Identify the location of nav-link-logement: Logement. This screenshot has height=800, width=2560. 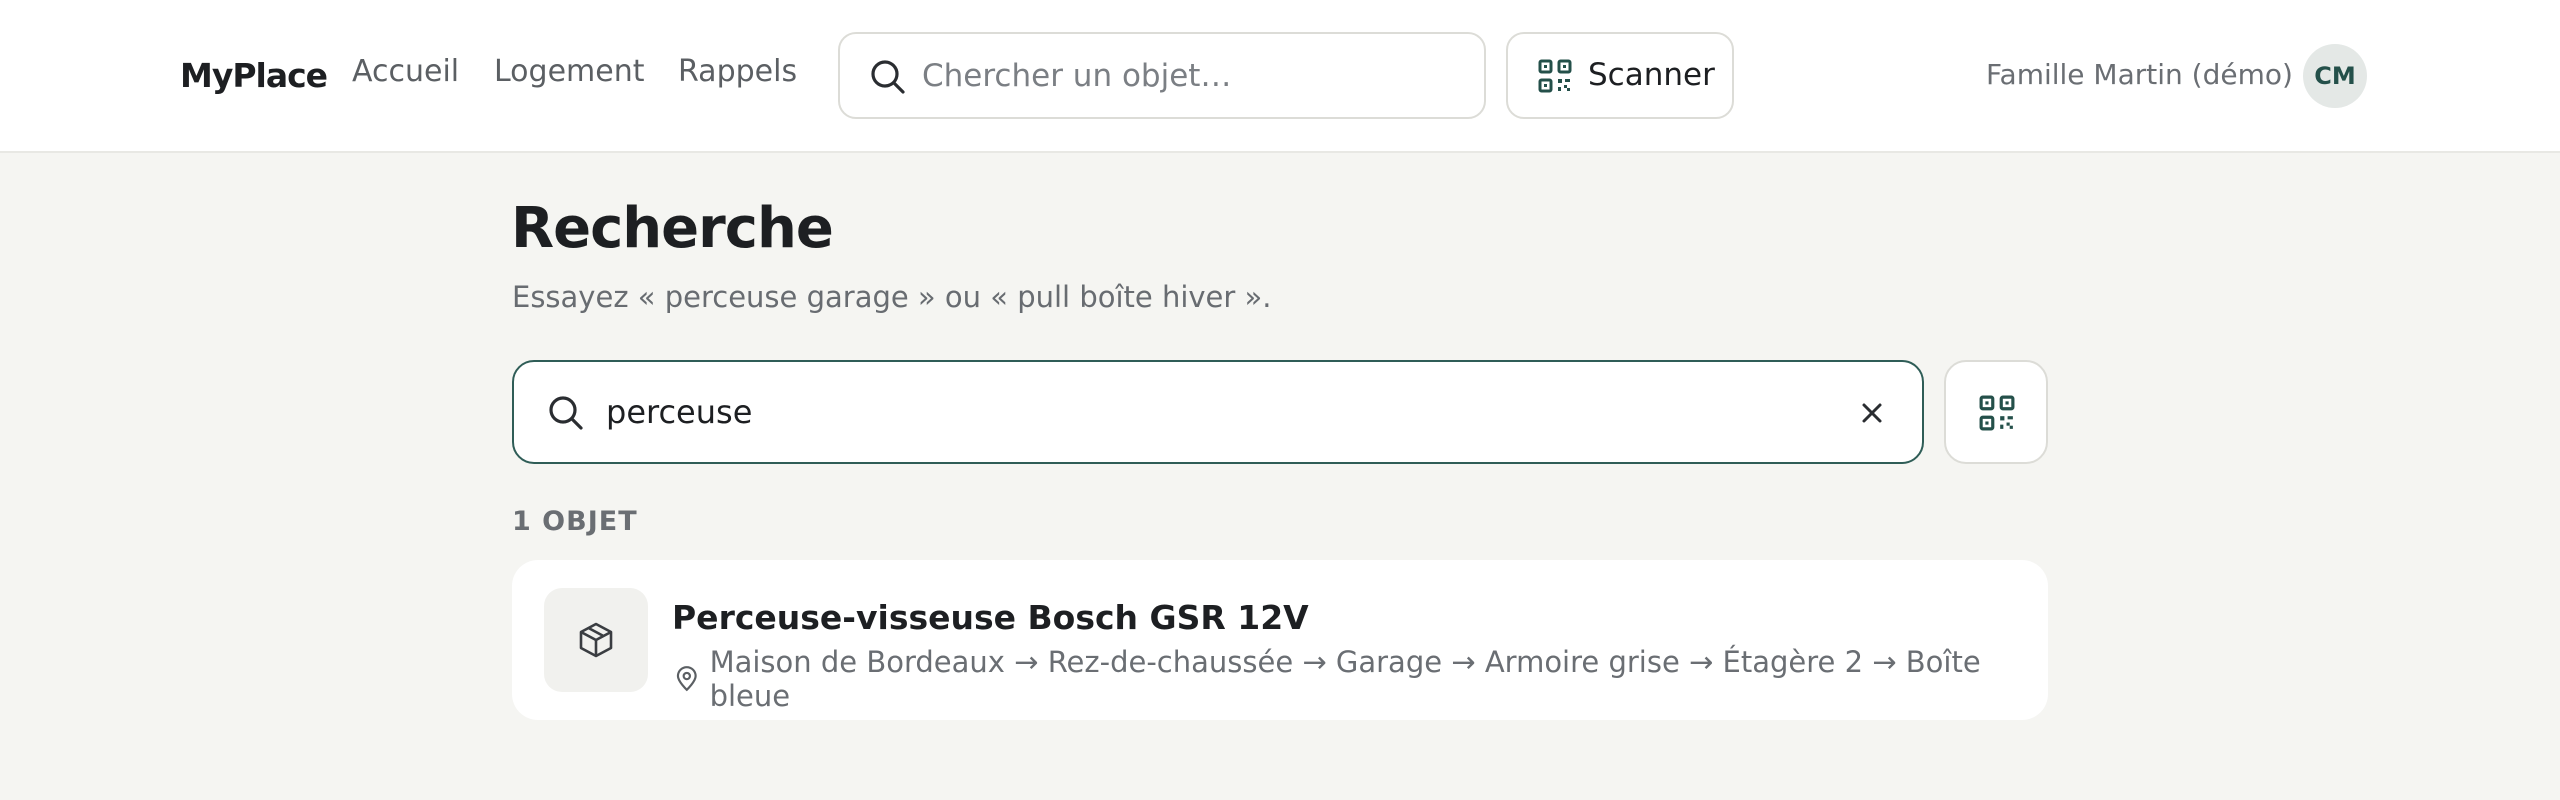
(569, 71).